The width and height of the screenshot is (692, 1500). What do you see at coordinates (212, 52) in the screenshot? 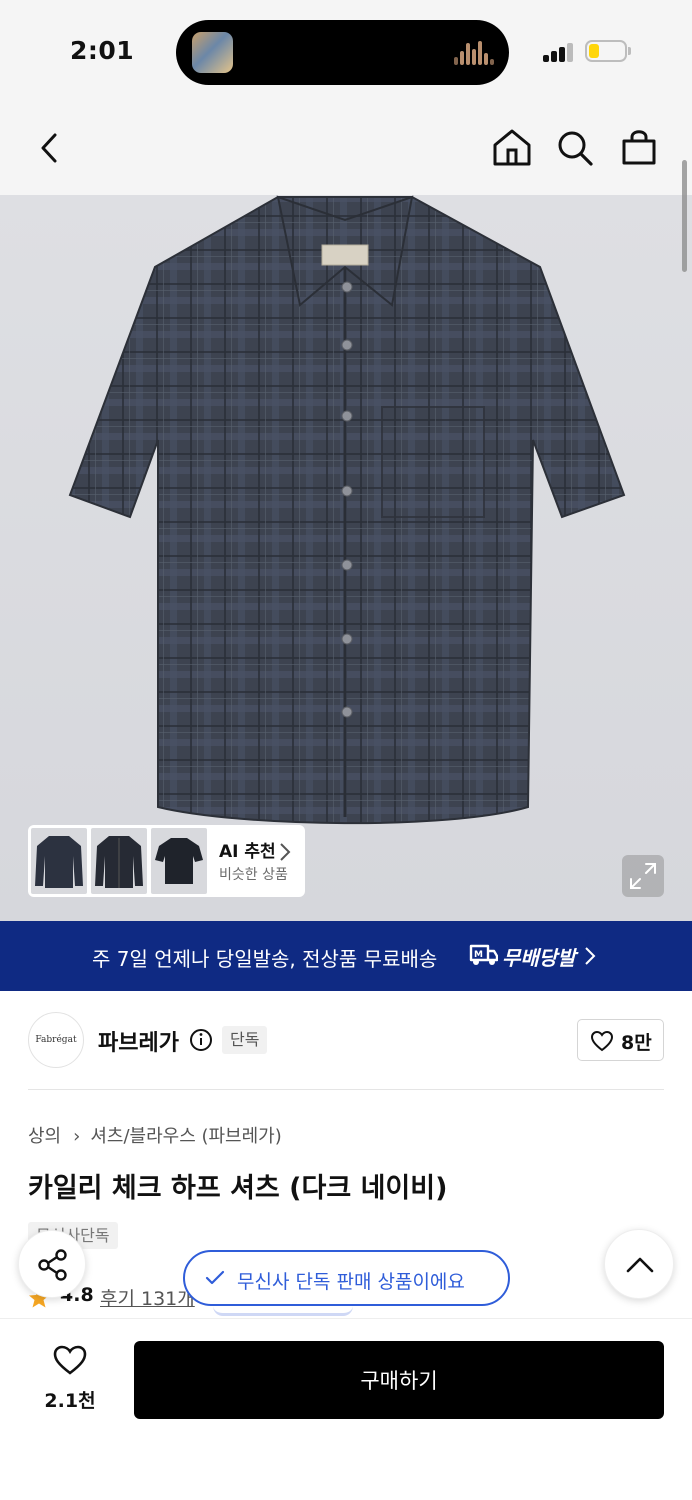
I see `now-playing-artwork` at bounding box center [212, 52].